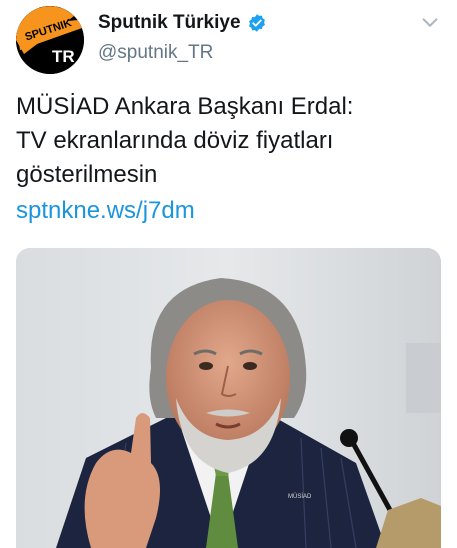  Describe the element at coordinates (256, 23) in the screenshot. I see `verified-badge-icon` at that location.